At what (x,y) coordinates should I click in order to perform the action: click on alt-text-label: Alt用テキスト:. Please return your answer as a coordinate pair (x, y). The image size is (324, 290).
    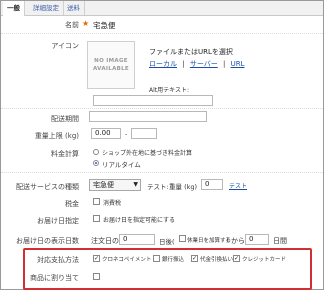
    Looking at the image, I should click on (169, 90).